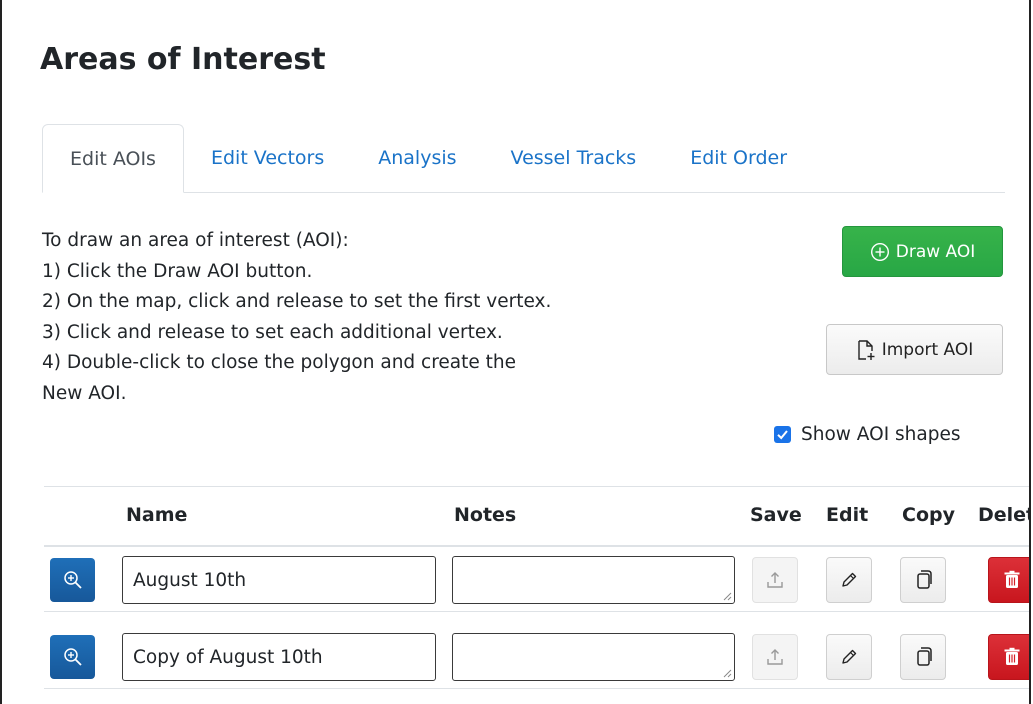 The image size is (1033, 704). Describe the element at coordinates (881, 434) in the screenshot. I see `show-aoi-shapes-label: Show AOI shapes` at that location.